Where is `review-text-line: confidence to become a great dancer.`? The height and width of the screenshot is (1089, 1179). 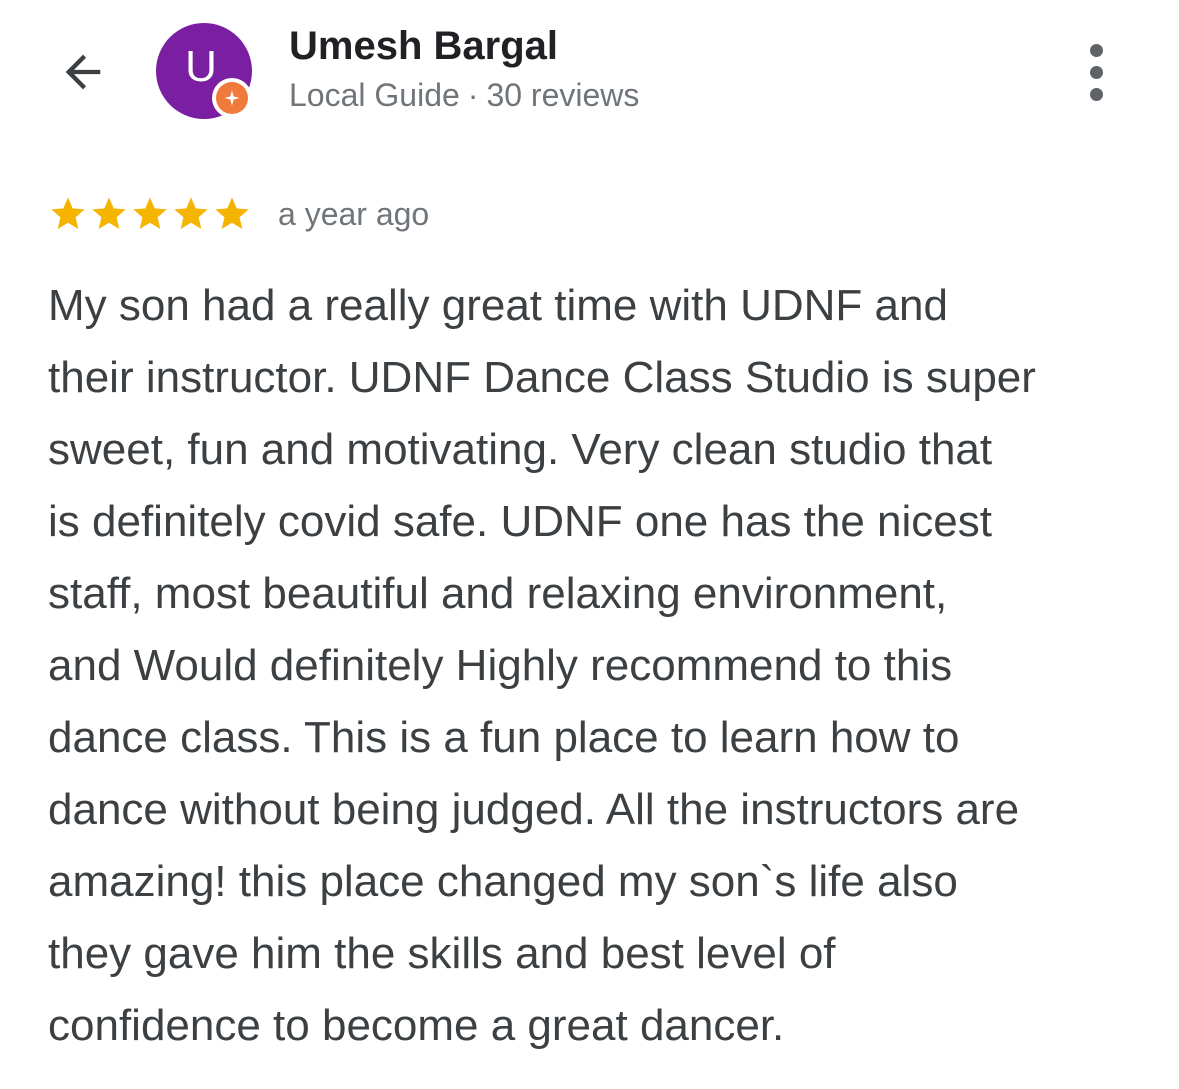
review-text-line: confidence to become a great dancer. is located at coordinates (416, 1025).